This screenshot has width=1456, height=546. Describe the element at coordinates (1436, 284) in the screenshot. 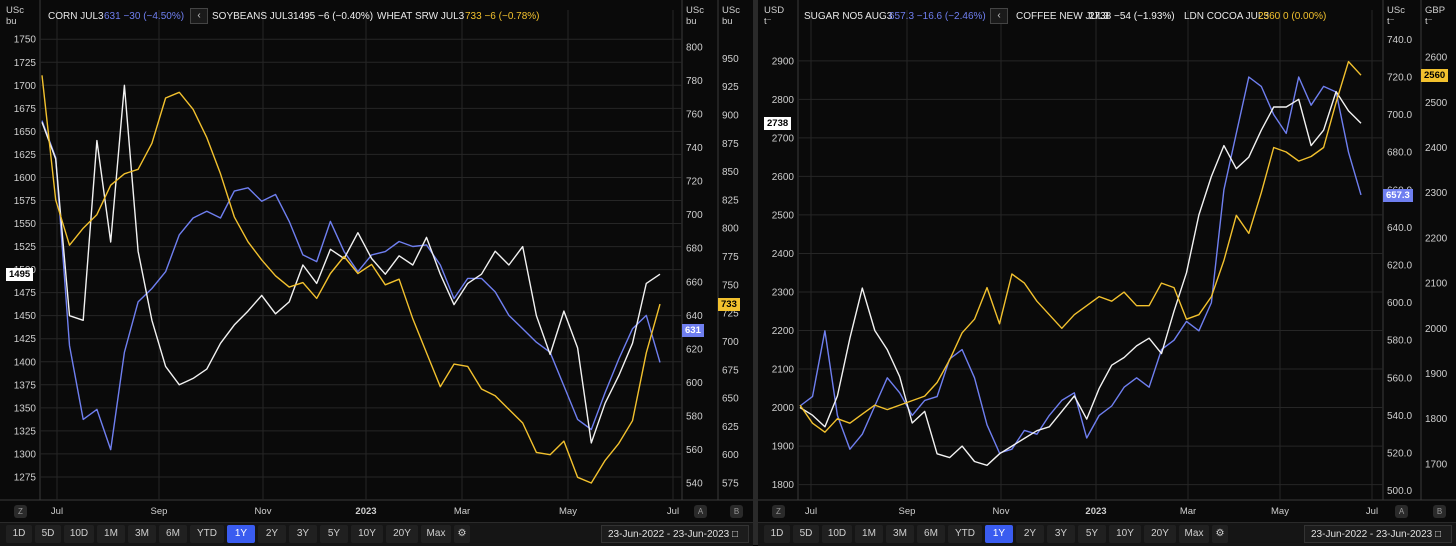

I see `right2-tick-label: 2100` at that location.